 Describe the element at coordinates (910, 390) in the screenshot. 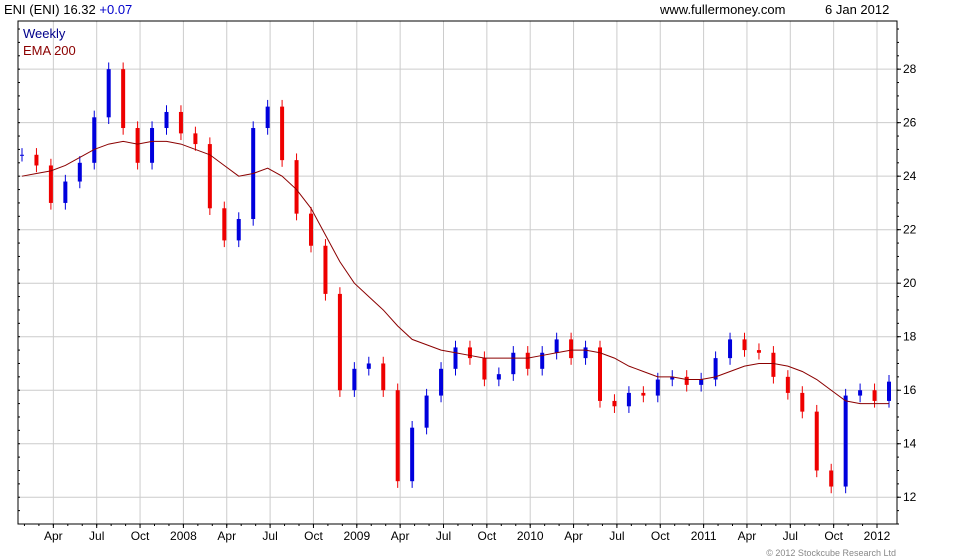

I see `y-tick-label: 16` at that location.